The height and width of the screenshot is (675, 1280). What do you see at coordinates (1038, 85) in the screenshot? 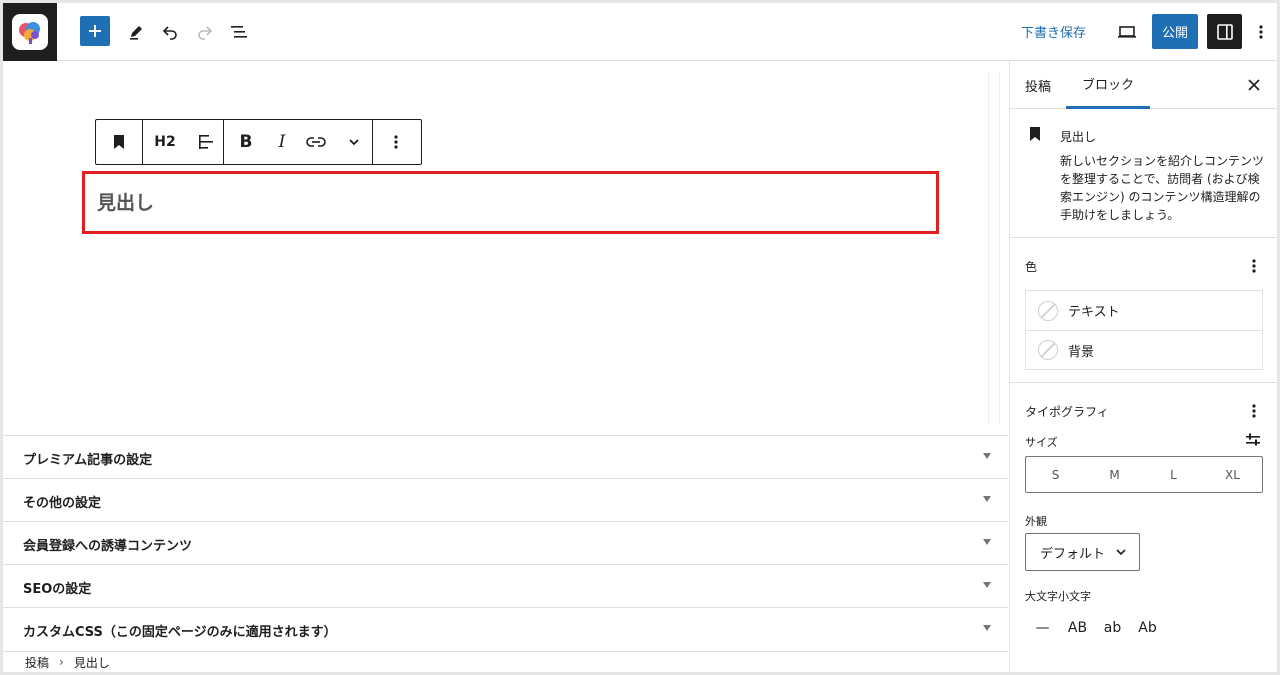
I see `tab-post: 投稿` at bounding box center [1038, 85].